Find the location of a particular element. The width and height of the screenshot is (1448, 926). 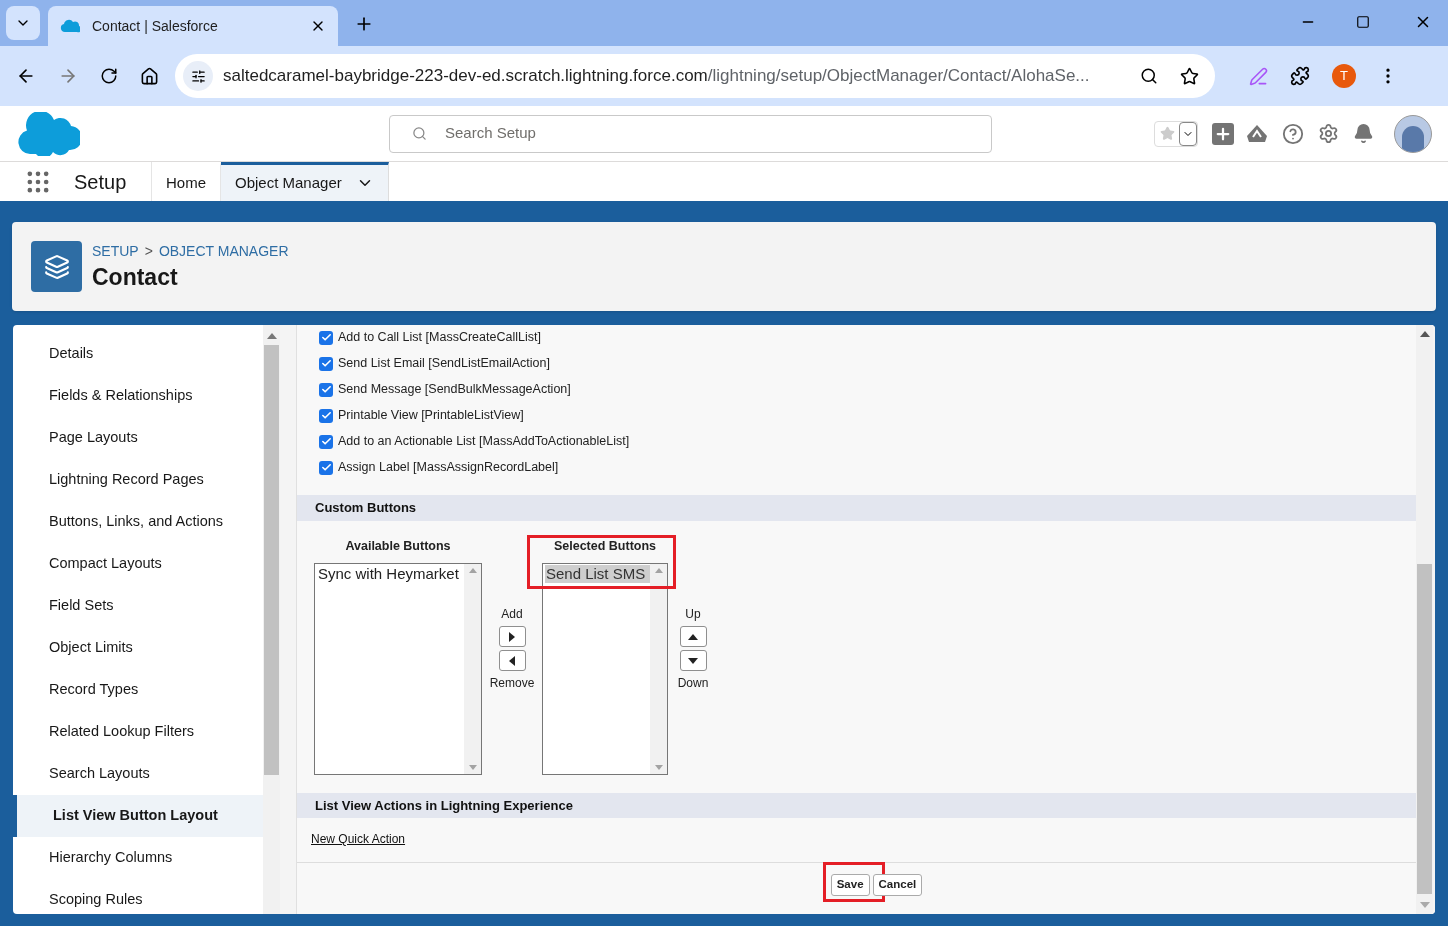

sidebar-item: Buttons, Links, and Actions is located at coordinates (138, 522).